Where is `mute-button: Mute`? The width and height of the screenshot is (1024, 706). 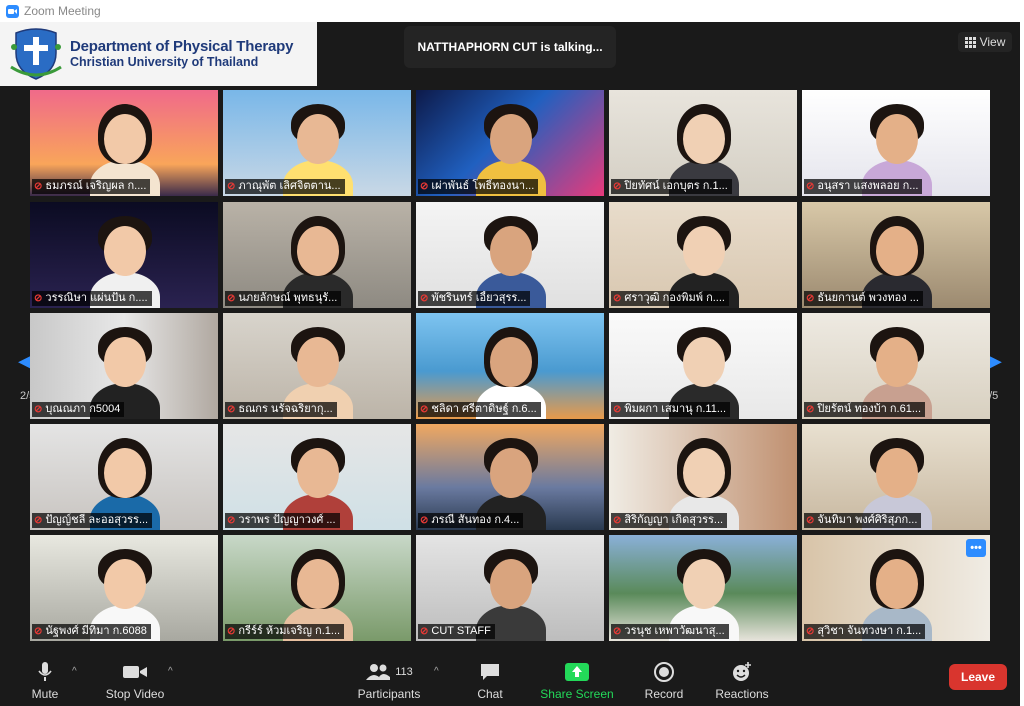
mute-button: Mute is located at coordinates (45, 680).